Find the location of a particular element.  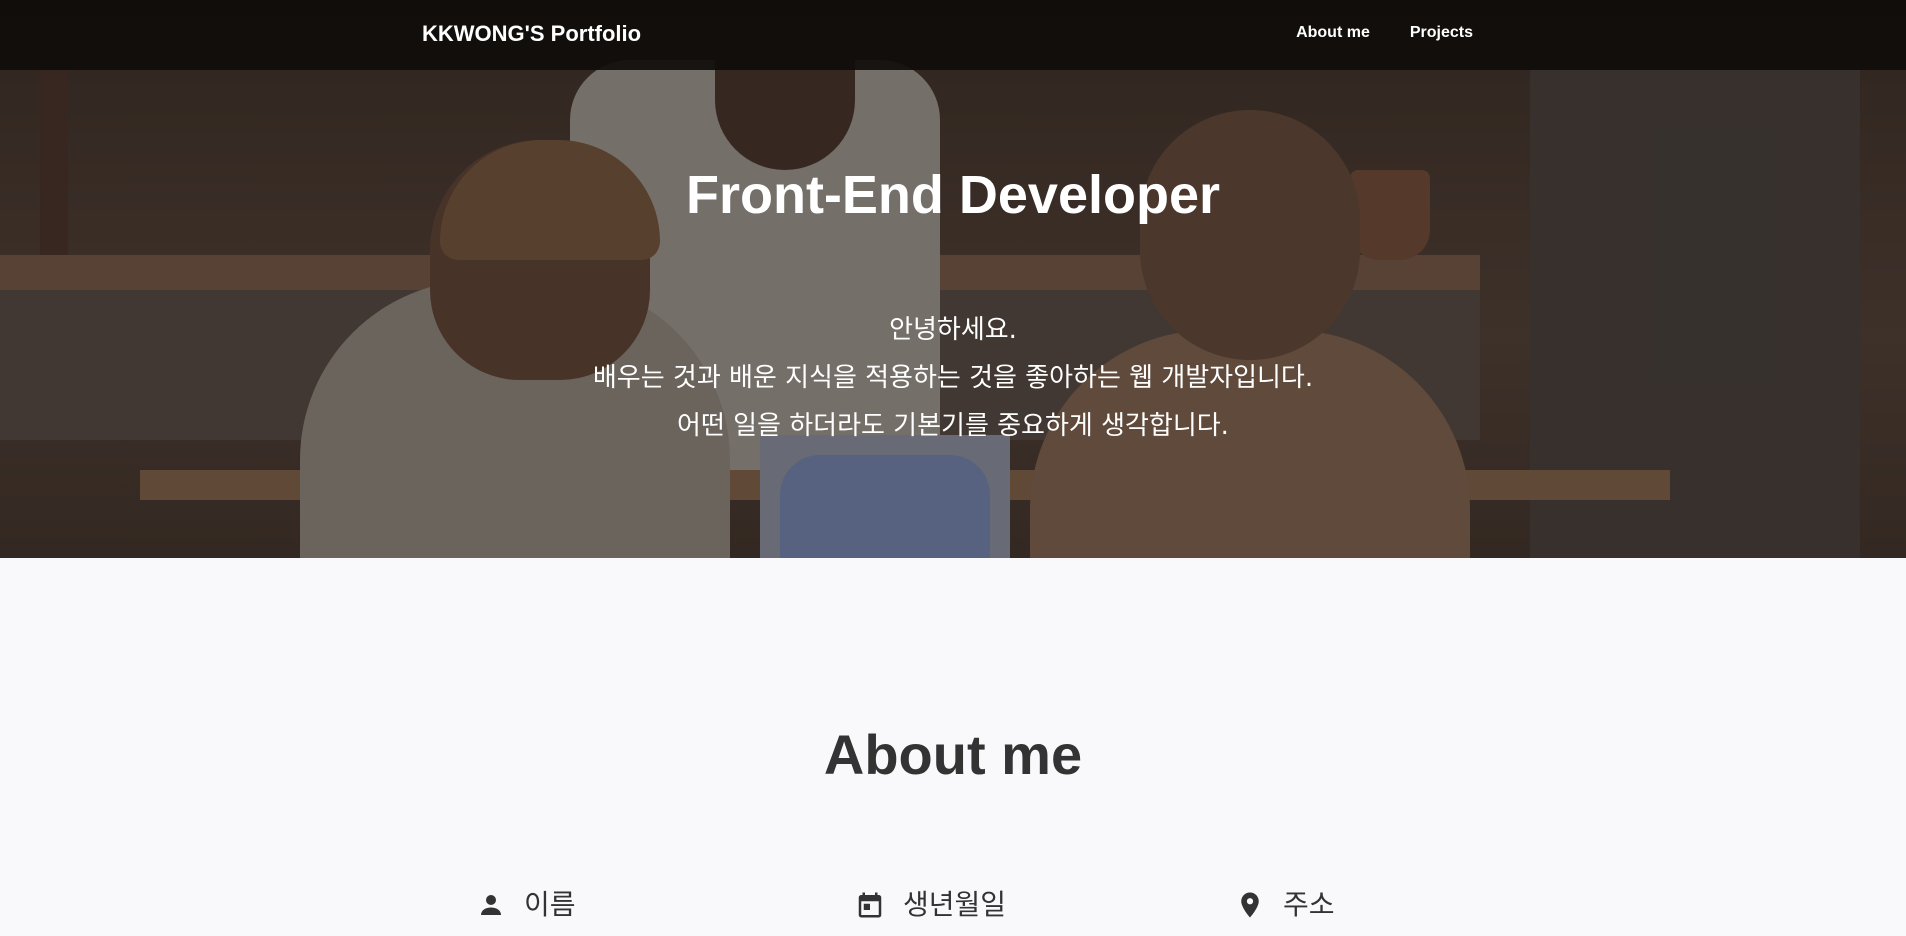

info-item-birthdate: 생년월일 is located at coordinates (930, 905).